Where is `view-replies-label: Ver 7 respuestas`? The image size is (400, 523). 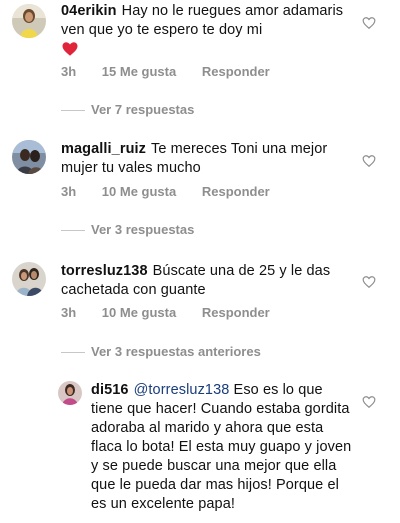 view-replies-label: Ver 7 respuestas is located at coordinates (143, 109).